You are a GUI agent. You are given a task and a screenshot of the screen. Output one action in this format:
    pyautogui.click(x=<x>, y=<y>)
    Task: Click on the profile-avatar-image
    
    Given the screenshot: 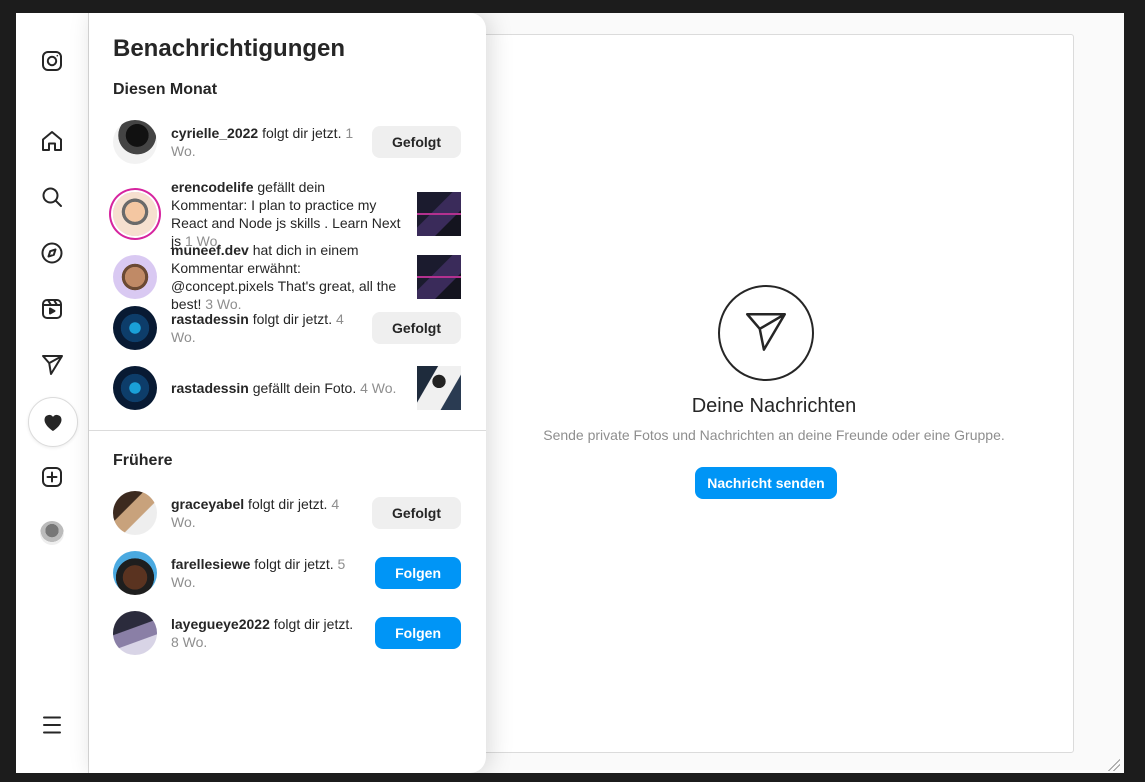 What is the action you would take?
    pyautogui.click(x=52, y=533)
    